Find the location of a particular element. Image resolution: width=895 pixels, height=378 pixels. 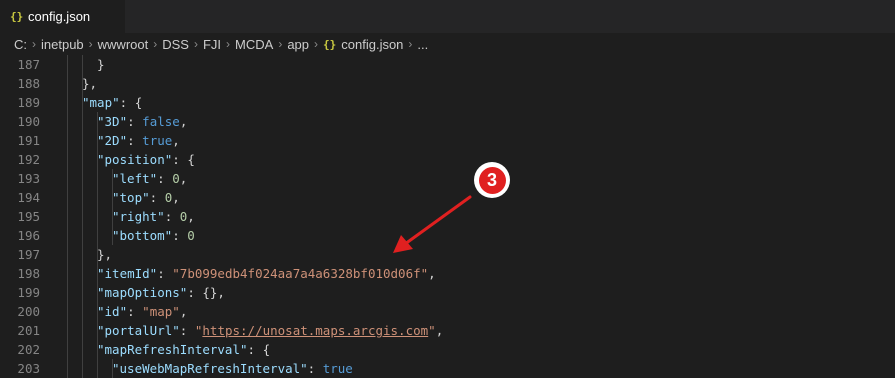

annotation-badge: 3 is located at coordinates (492, 180).